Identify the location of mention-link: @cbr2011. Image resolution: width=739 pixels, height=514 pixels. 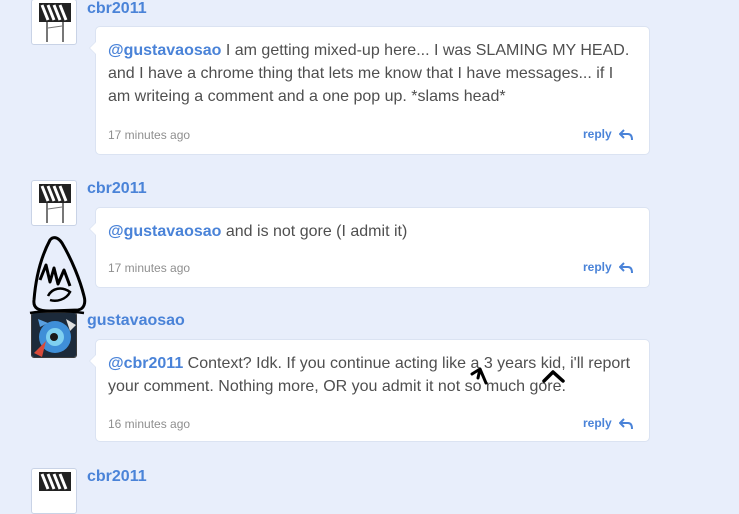
(145, 363).